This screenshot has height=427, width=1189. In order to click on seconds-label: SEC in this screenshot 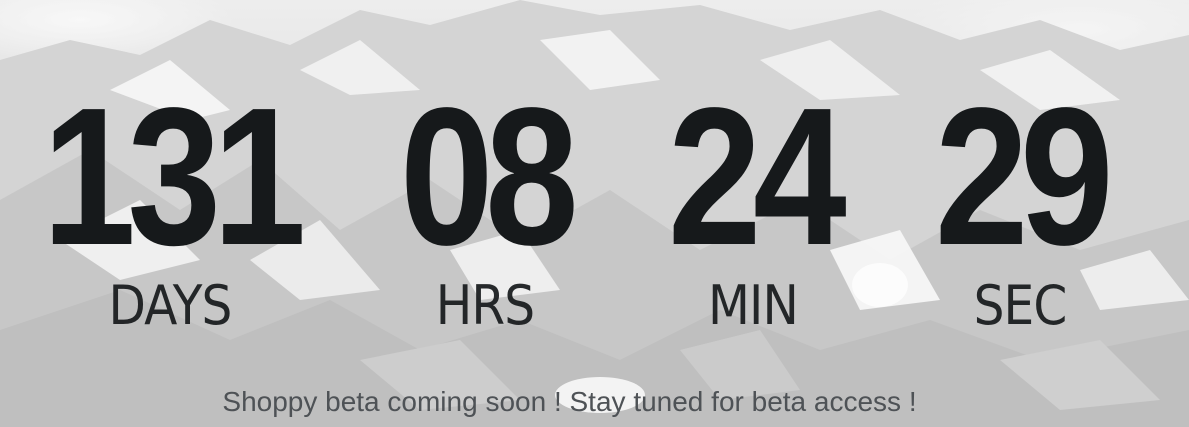, I will do `click(1020, 305)`.